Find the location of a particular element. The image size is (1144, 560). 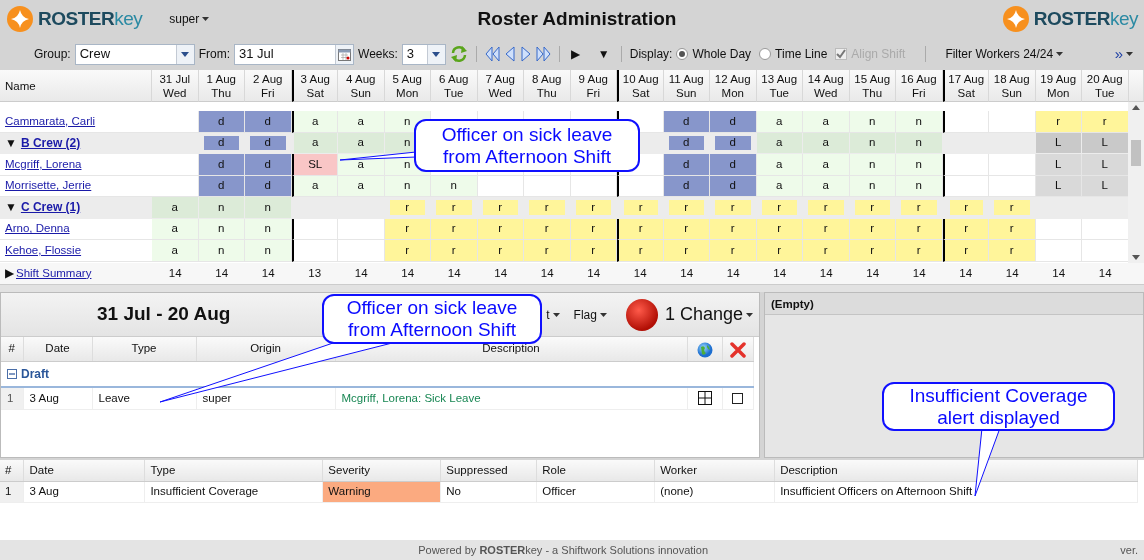

column-header: Type is located at coordinates (163, 469).